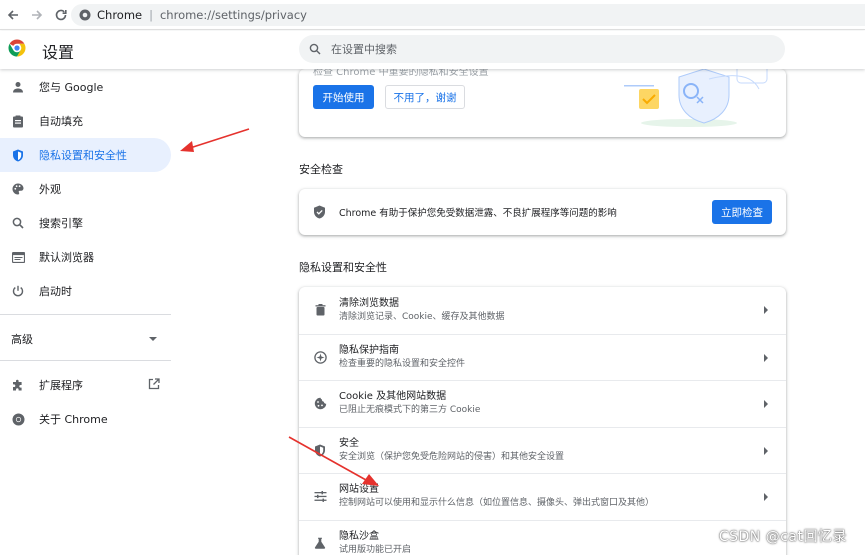 The height and width of the screenshot is (555, 865). I want to click on sliders-icon, so click(320, 497).